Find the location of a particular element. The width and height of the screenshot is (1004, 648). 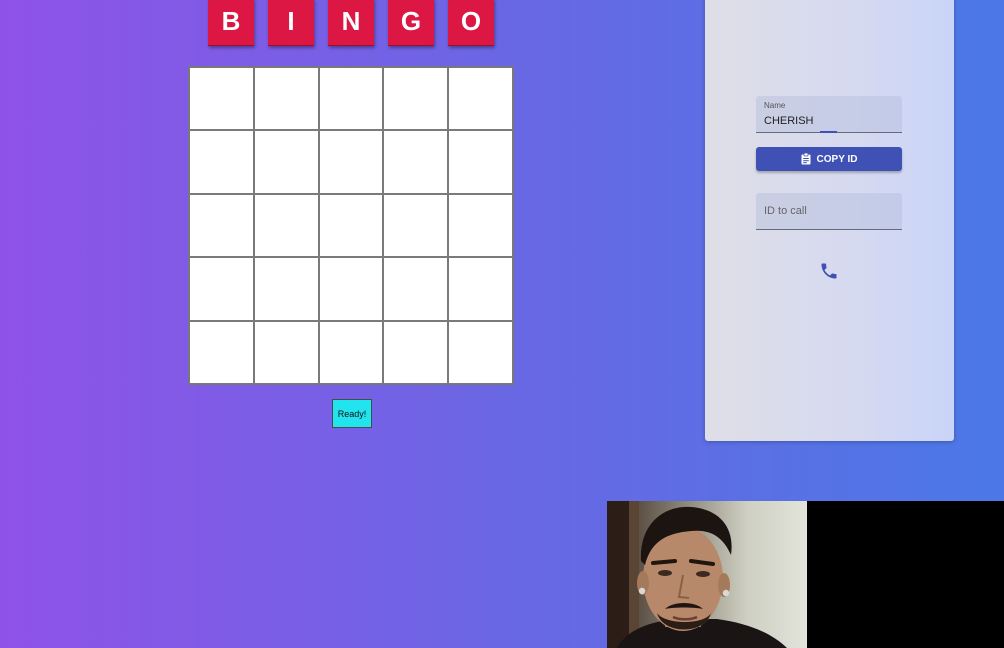

call-button is located at coordinates (829, 271).